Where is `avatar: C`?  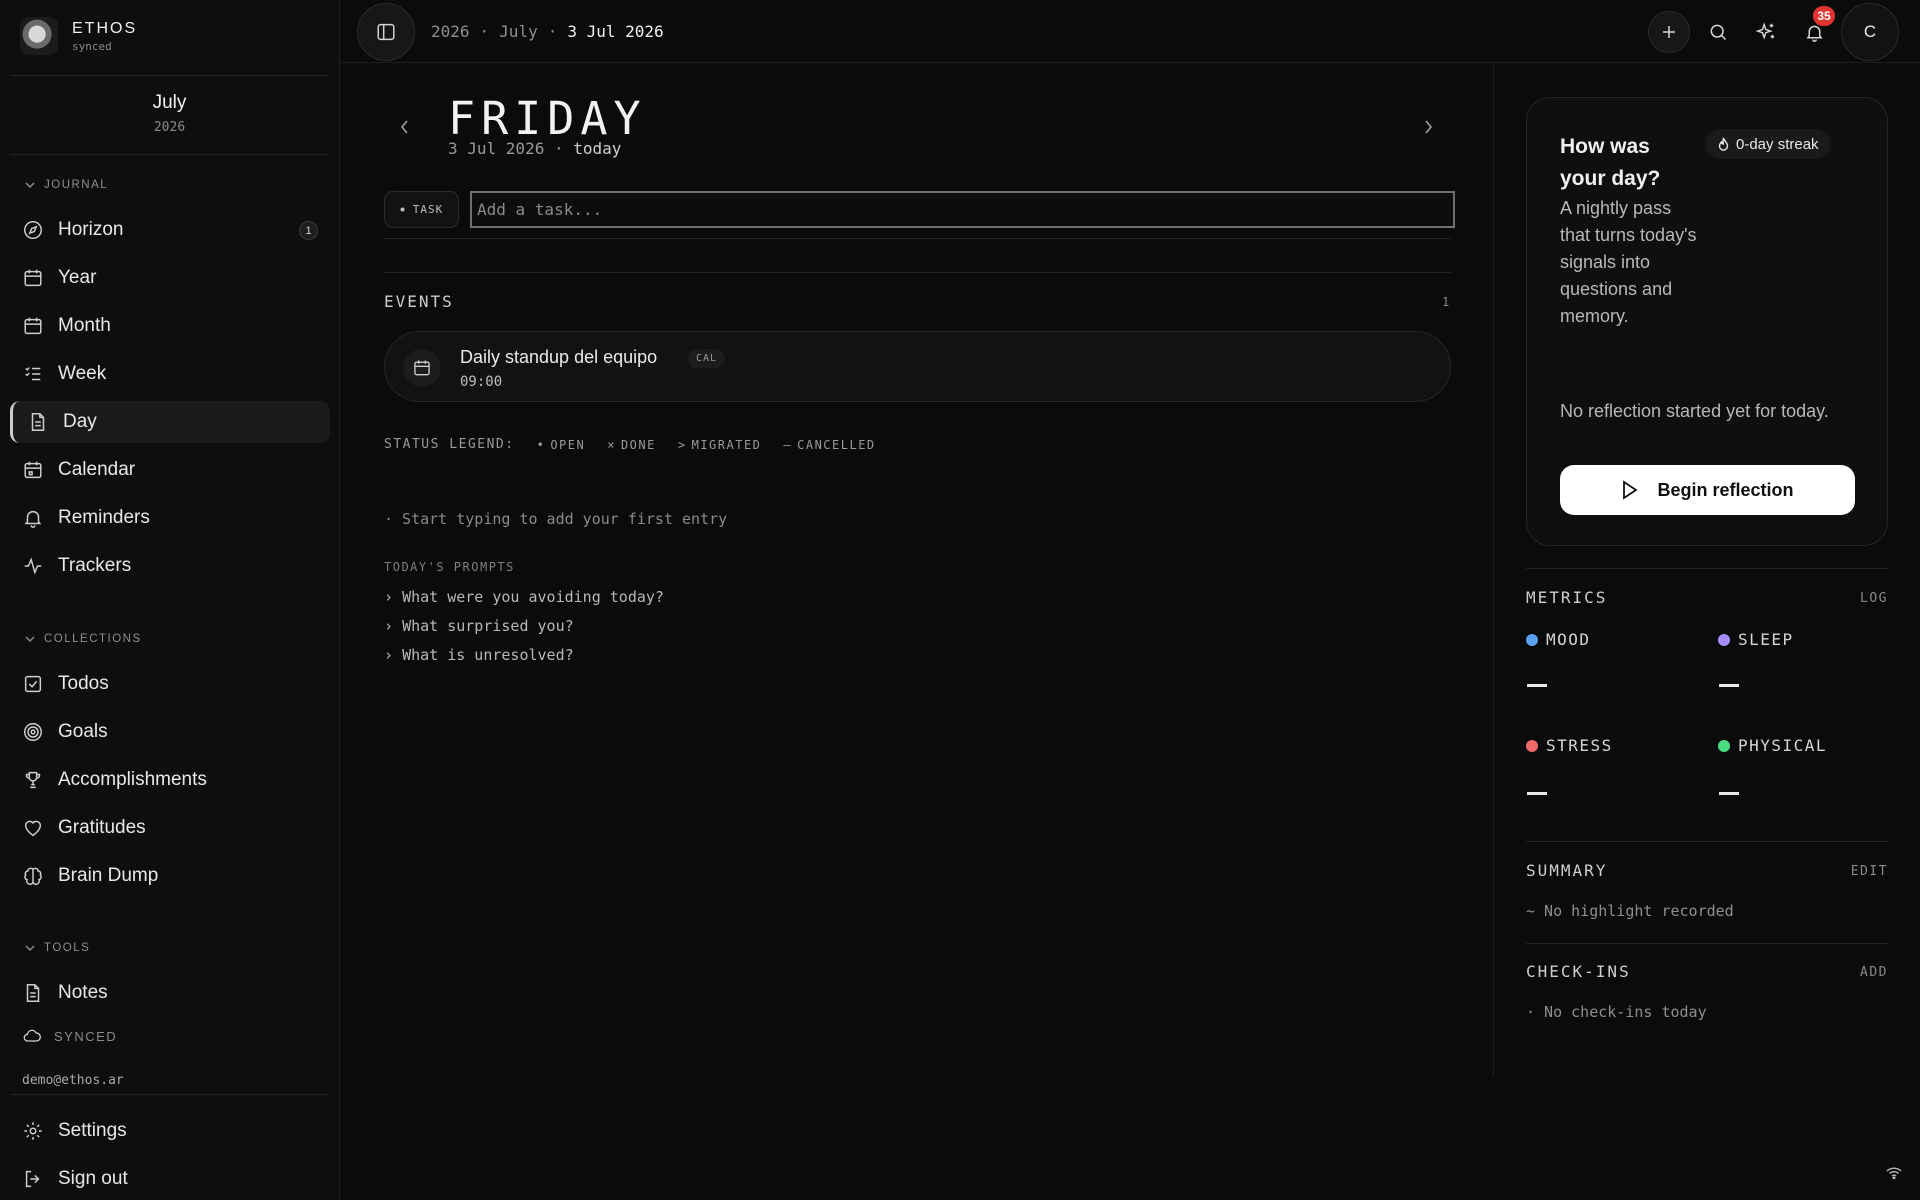 avatar: C is located at coordinates (1870, 32).